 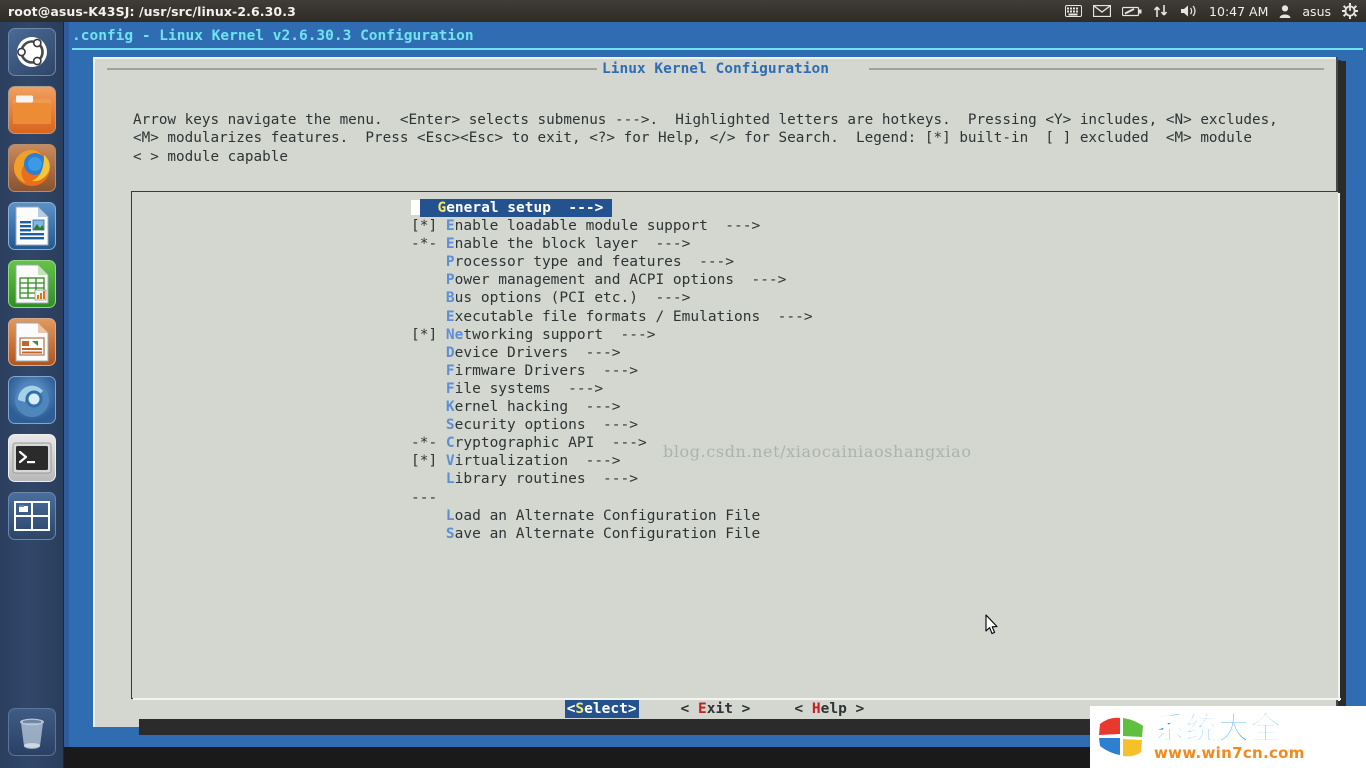 I want to click on network-updown-icon, so click(x=1161, y=11).